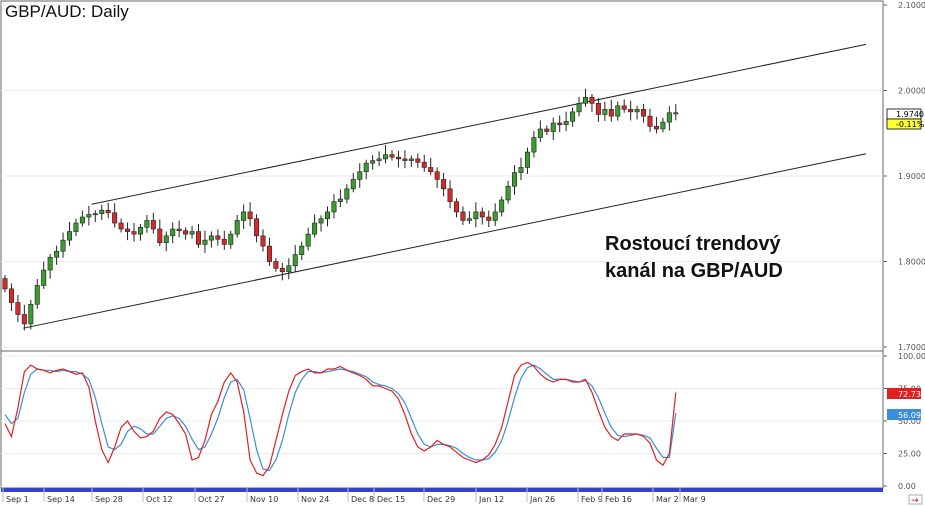 Image resolution: width=925 pixels, height=506 pixels. I want to click on price-tick-label: 1.8000, so click(911, 262).